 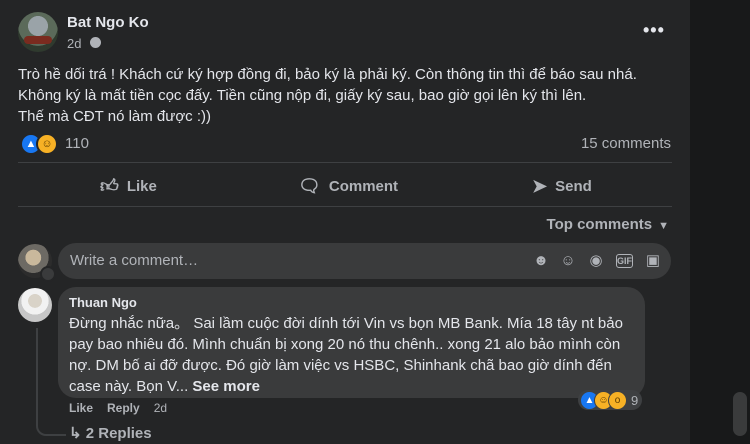 I want to click on like-button: 👍︎ Like, so click(x=128, y=186).